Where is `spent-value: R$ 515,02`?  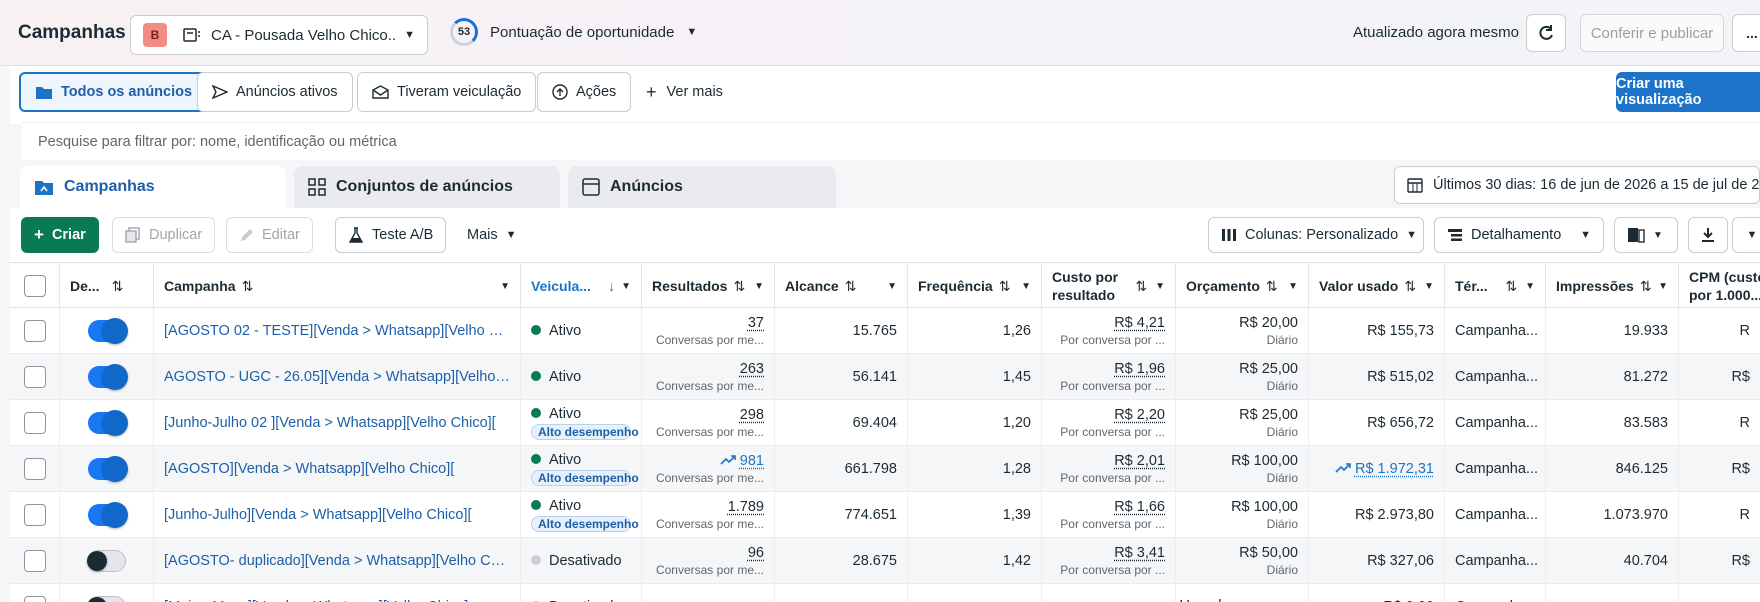 spent-value: R$ 515,02 is located at coordinates (1400, 377).